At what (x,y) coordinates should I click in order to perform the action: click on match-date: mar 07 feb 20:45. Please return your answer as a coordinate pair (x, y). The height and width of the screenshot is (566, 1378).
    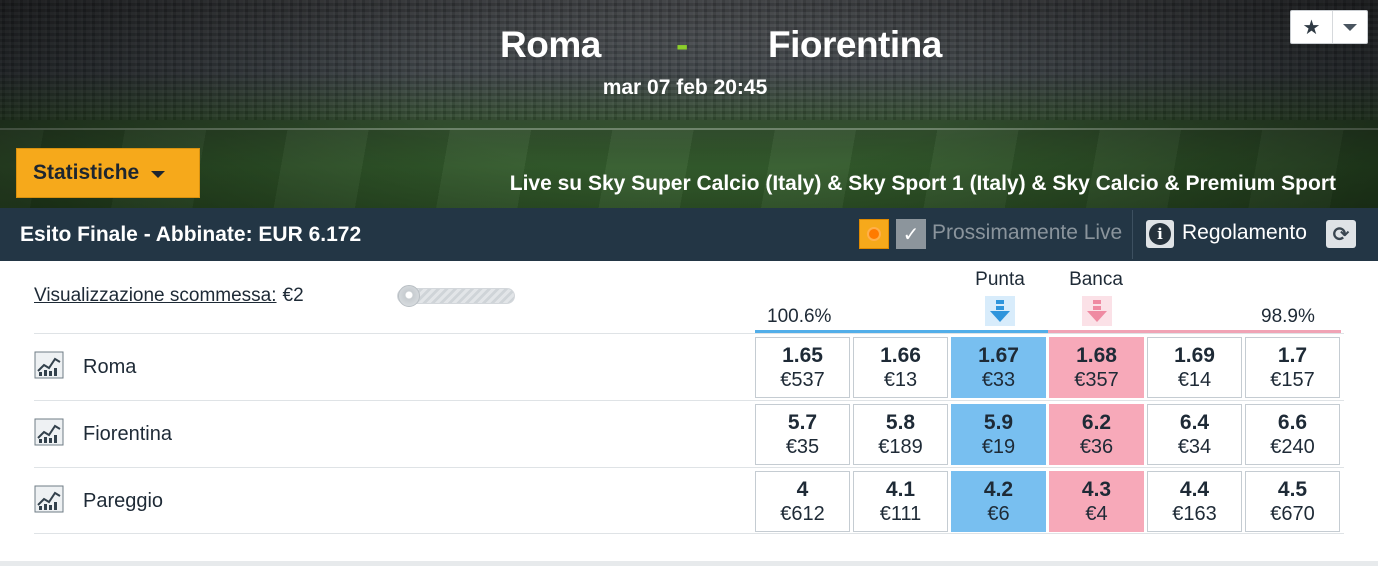
    Looking at the image, I should click on (685, 87).